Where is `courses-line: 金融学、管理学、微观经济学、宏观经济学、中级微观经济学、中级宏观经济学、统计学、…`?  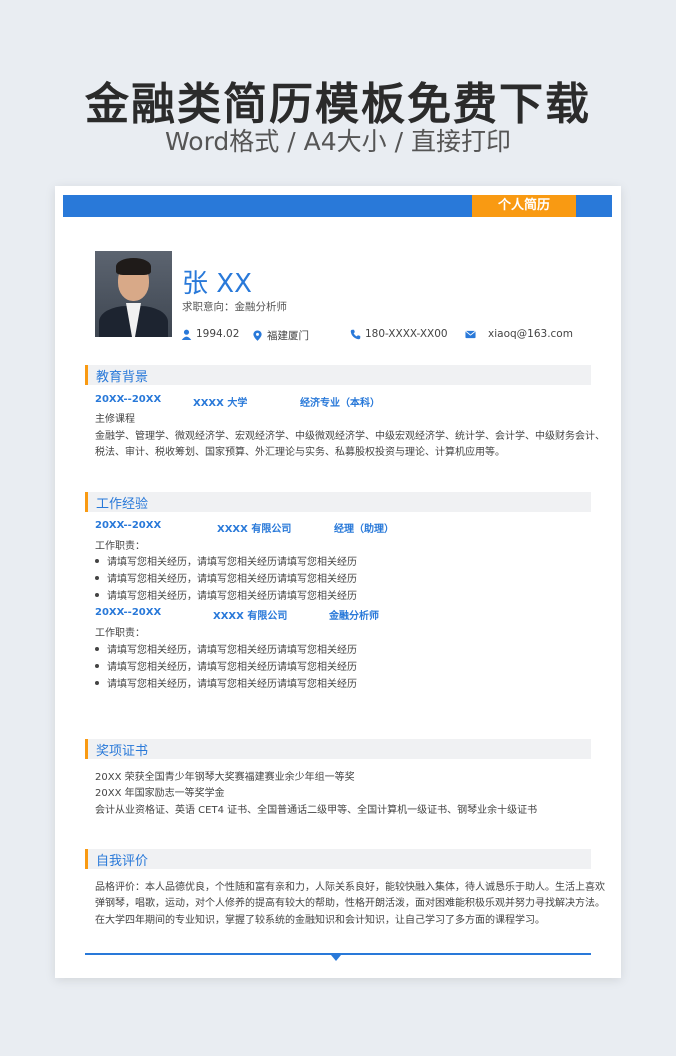 courses-line: 金融学、管理学、微观经济学、宏观经济学、中级微观经济学、中级宏观经济学、统计学、… is located at coordinates (350, 436).